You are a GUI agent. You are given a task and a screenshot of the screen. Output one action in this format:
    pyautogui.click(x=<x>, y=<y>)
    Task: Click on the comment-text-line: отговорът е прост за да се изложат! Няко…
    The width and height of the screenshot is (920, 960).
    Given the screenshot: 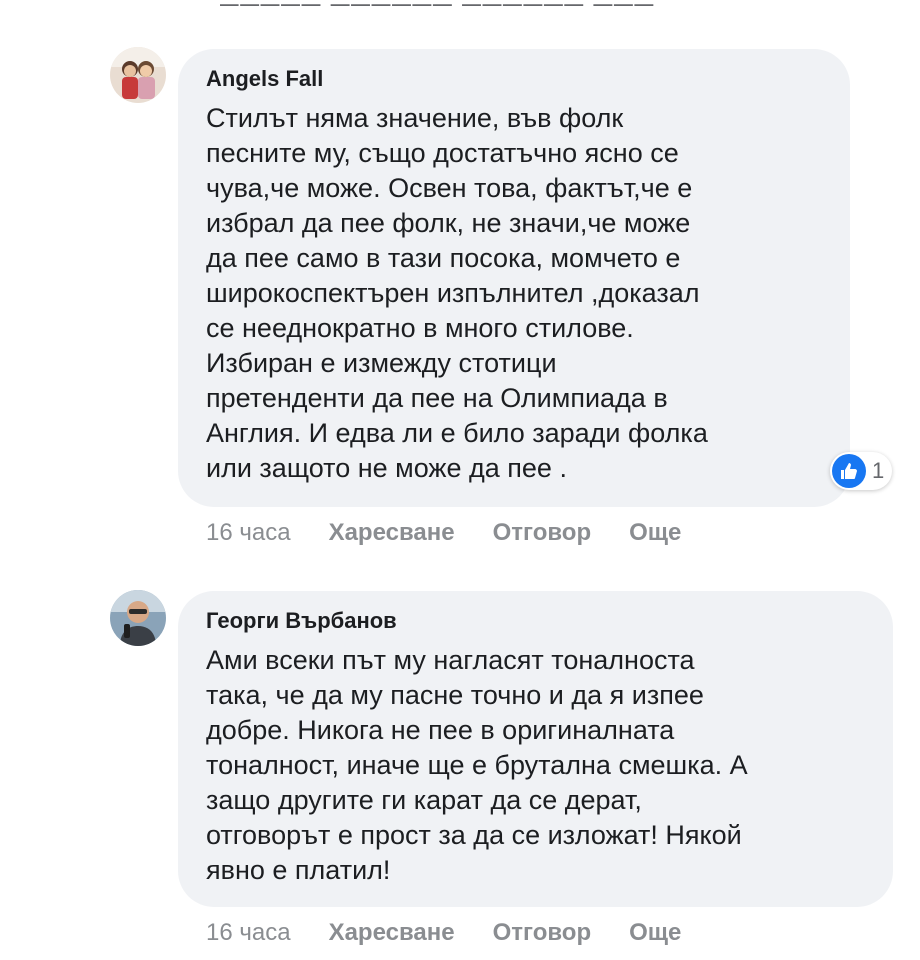 What is the action you would take?
    pyautogui.click(x=474, y=835)
    